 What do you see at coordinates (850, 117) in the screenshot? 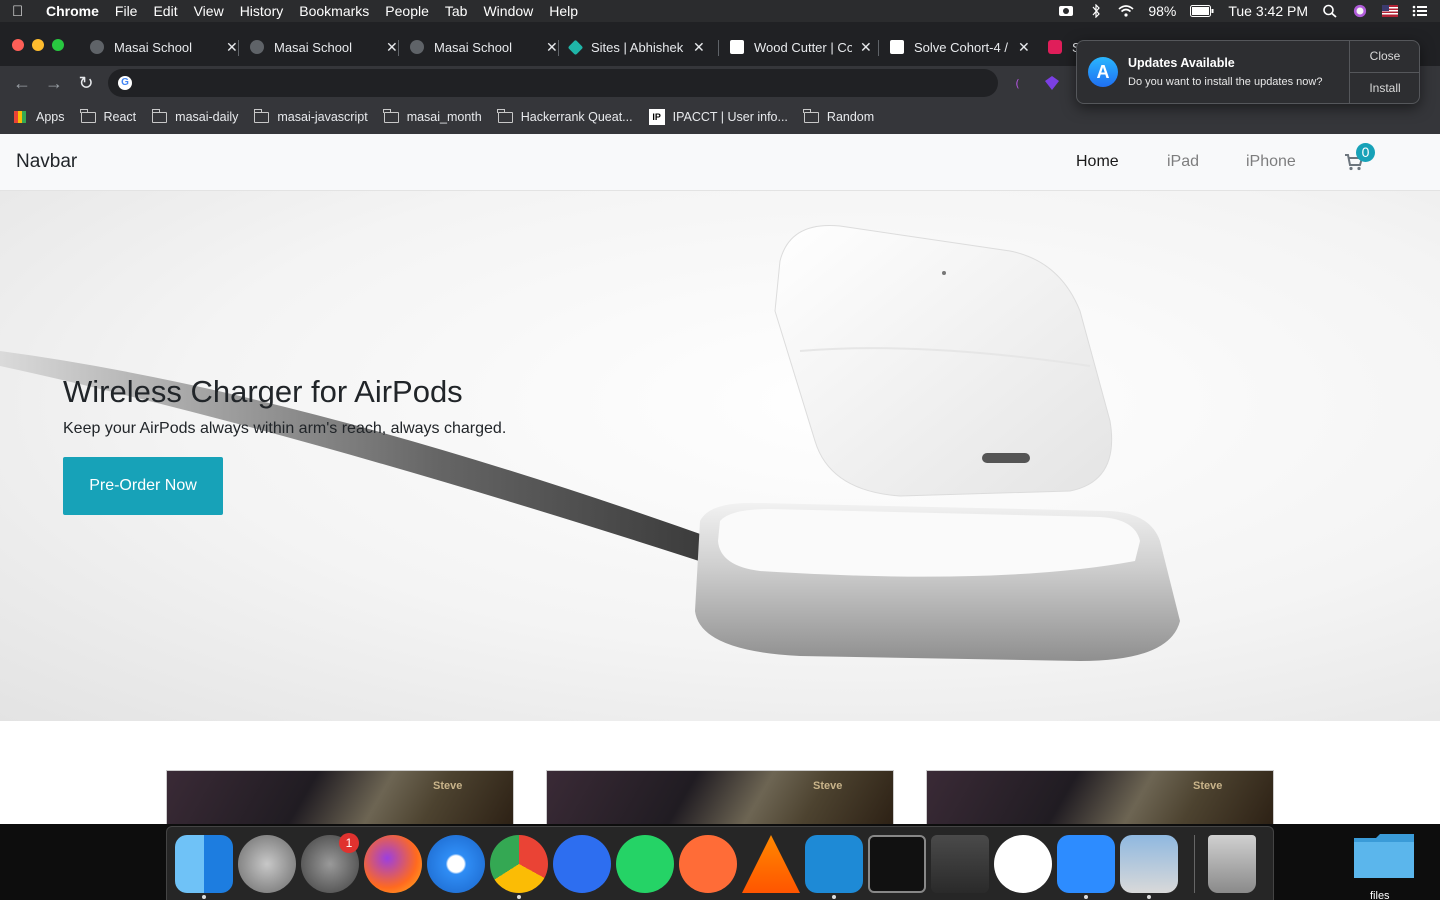
I see `bookmark-label: Random` at bounding box center [850, 117].